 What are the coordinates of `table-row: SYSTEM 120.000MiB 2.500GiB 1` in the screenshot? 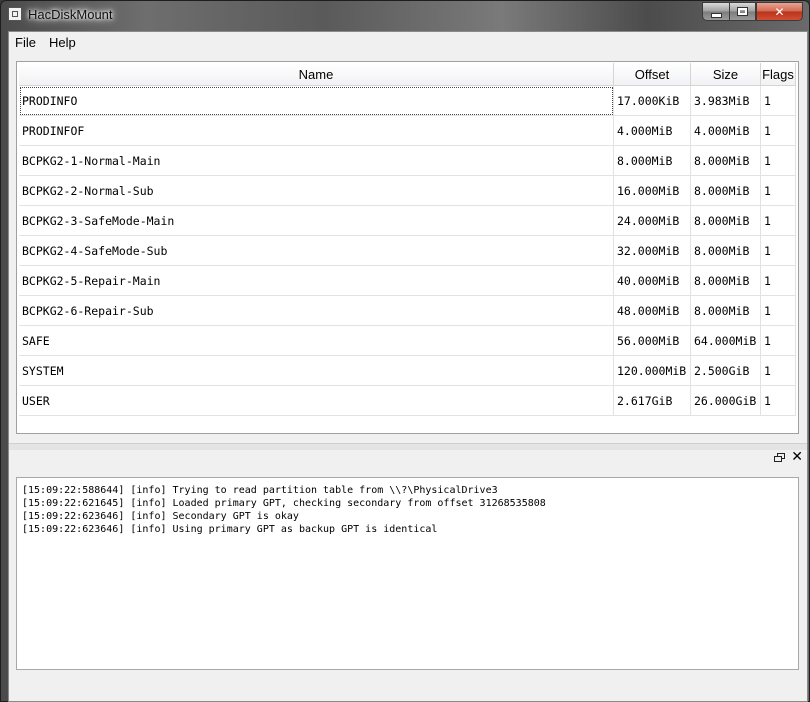 It's located at (408, 370).